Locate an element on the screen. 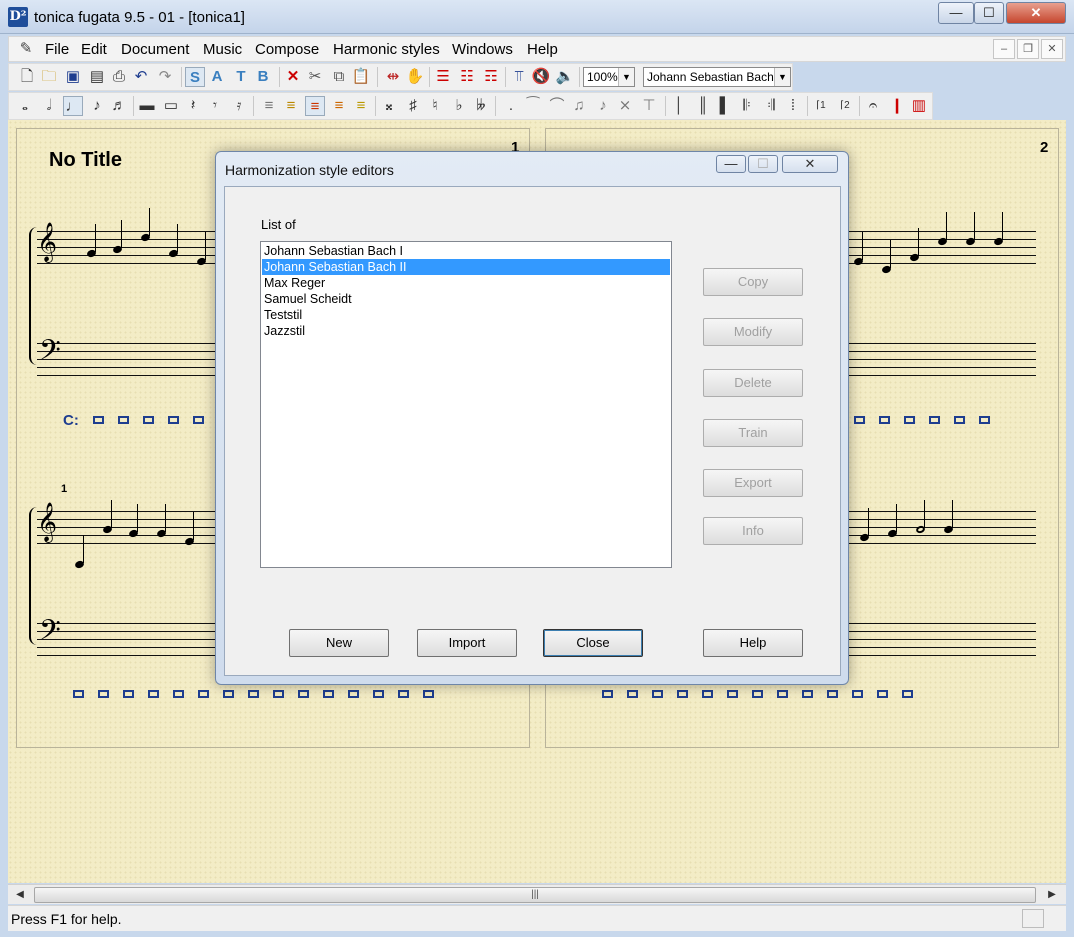 Image resolution: width=1074 pixels, height=937 pixels. eighth-rest-icon: 𝄾 is located at coordinates (215, 106).